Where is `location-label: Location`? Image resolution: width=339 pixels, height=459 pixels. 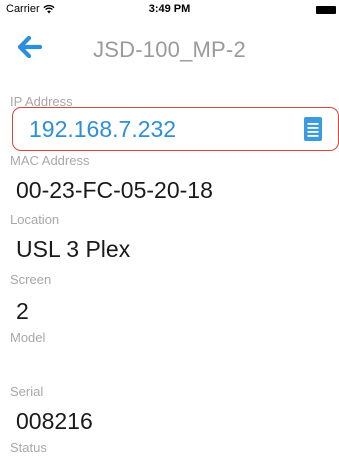 location-label: Location is located at coordinates (35, 219).